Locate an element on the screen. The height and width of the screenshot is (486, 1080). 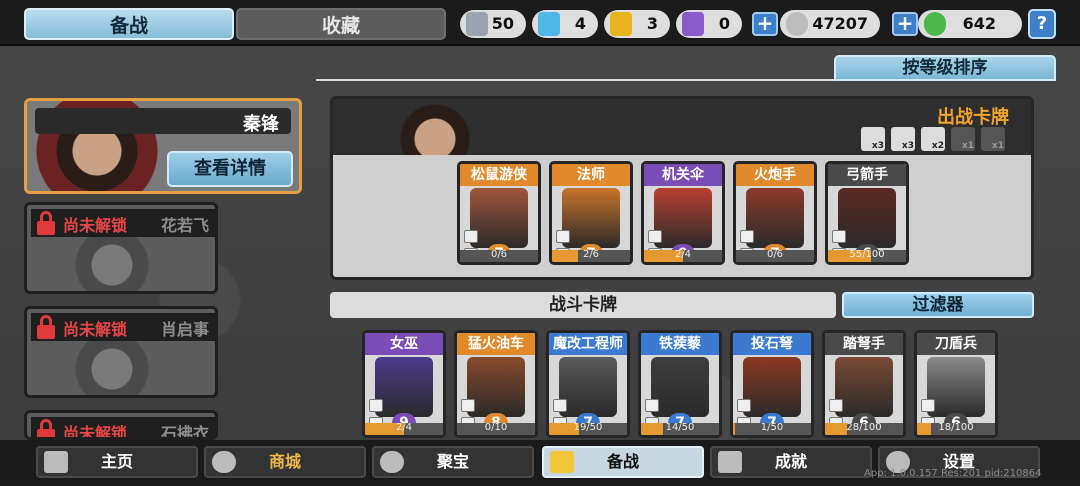
upgrade-progress: 14/50 is located at coordinates (680, 428).